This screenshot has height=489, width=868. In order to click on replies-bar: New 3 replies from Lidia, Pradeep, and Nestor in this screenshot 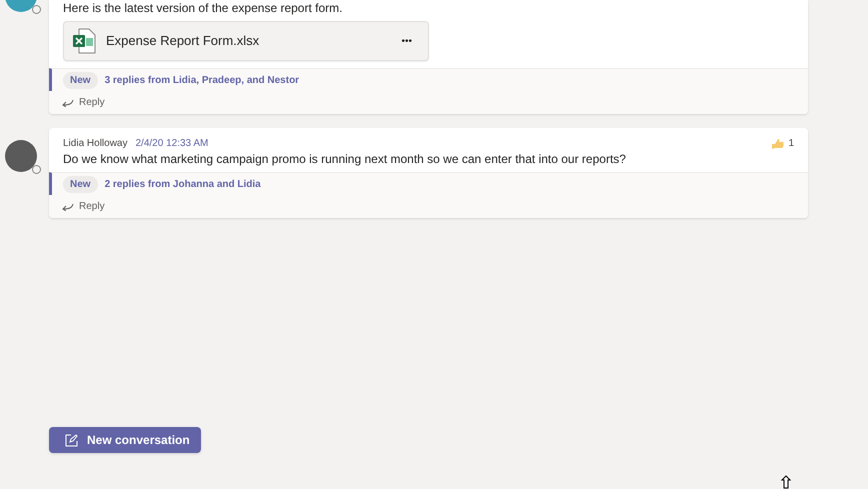, I will do `click(428, 79)`.